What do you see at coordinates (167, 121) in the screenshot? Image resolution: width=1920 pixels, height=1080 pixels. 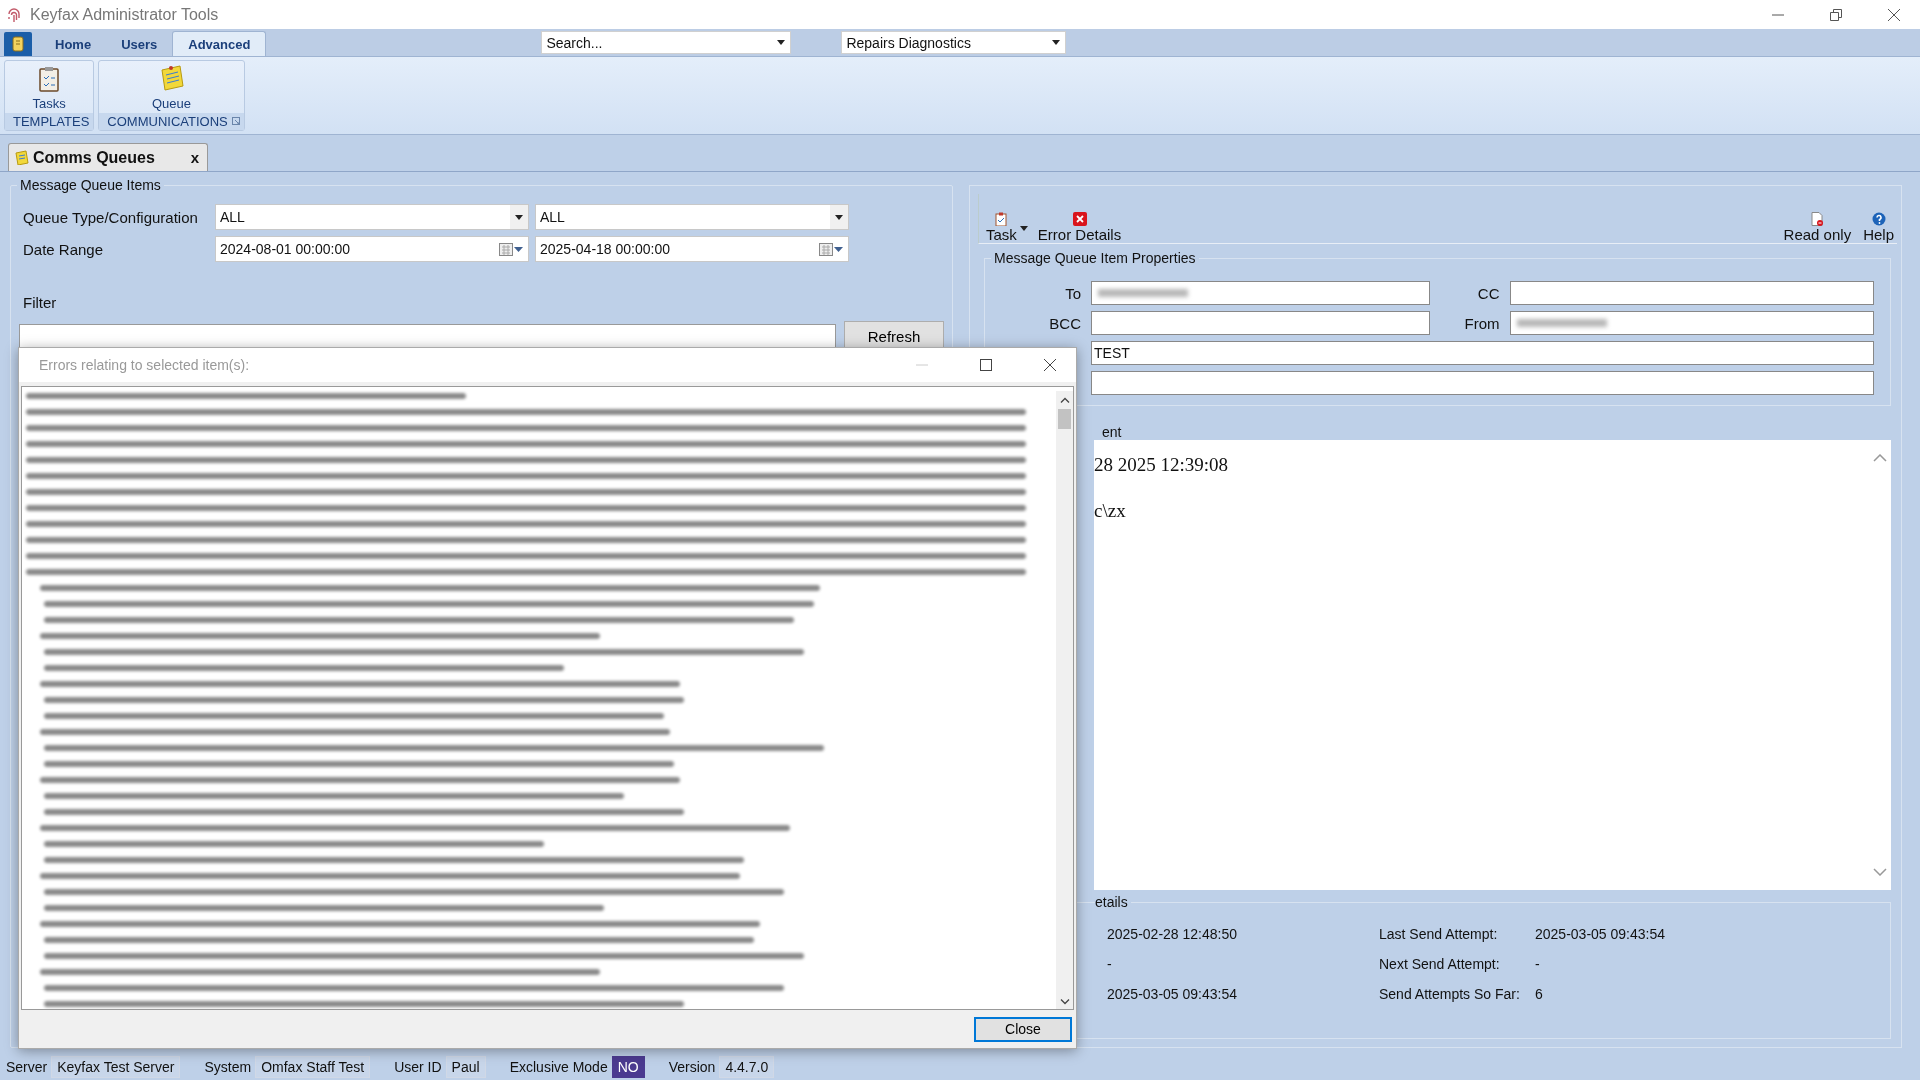 I see `group-label: COMMUNICATIONS` at bounding box center [167, 121].